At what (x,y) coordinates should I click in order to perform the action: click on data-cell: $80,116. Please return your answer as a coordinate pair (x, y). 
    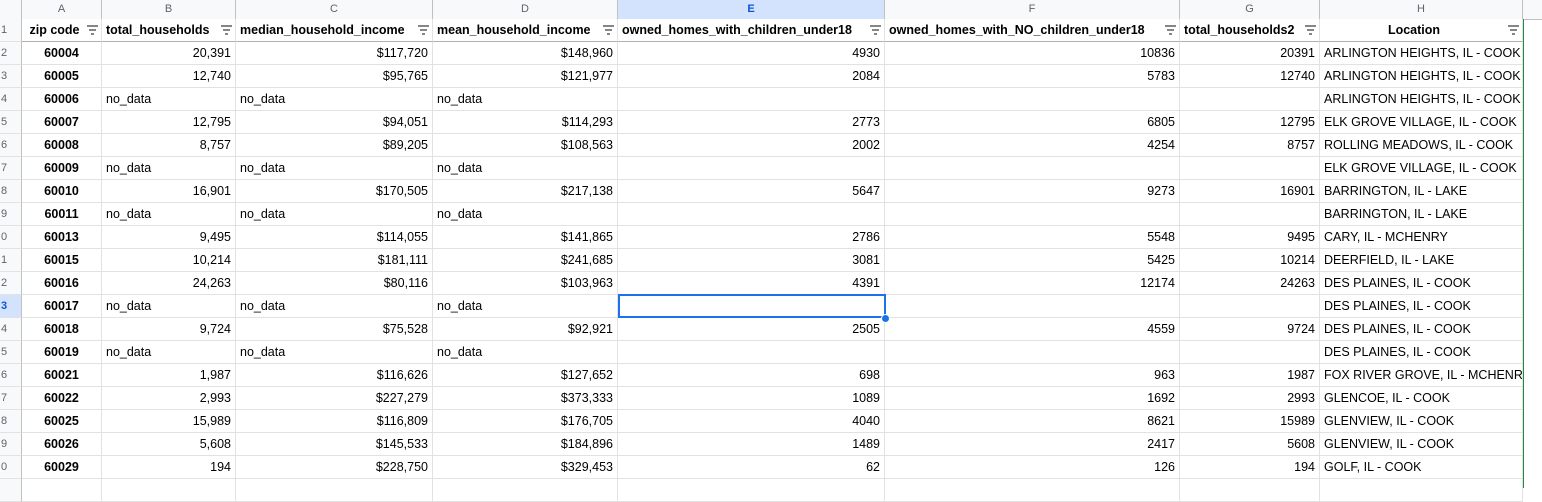
    Looking at the image, I should click on (334, 283).